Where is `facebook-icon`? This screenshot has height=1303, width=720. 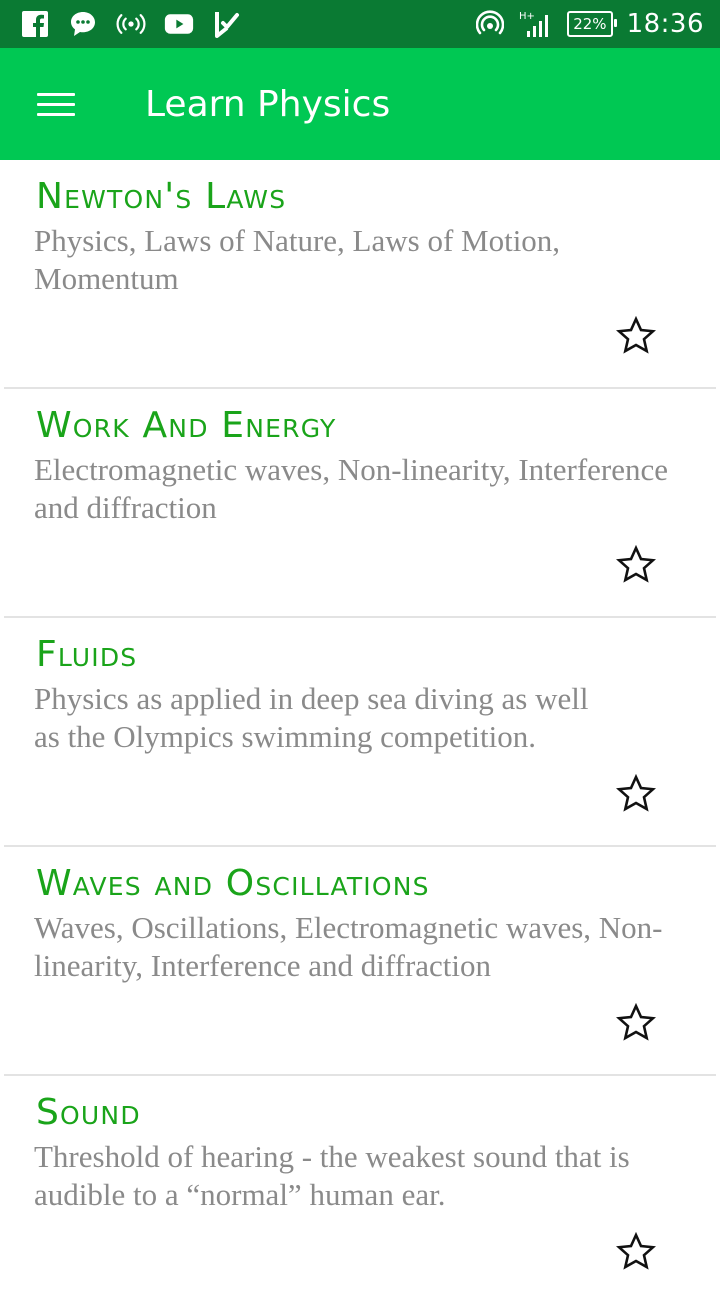 facebook-icon is located at coordinates (35, 24).